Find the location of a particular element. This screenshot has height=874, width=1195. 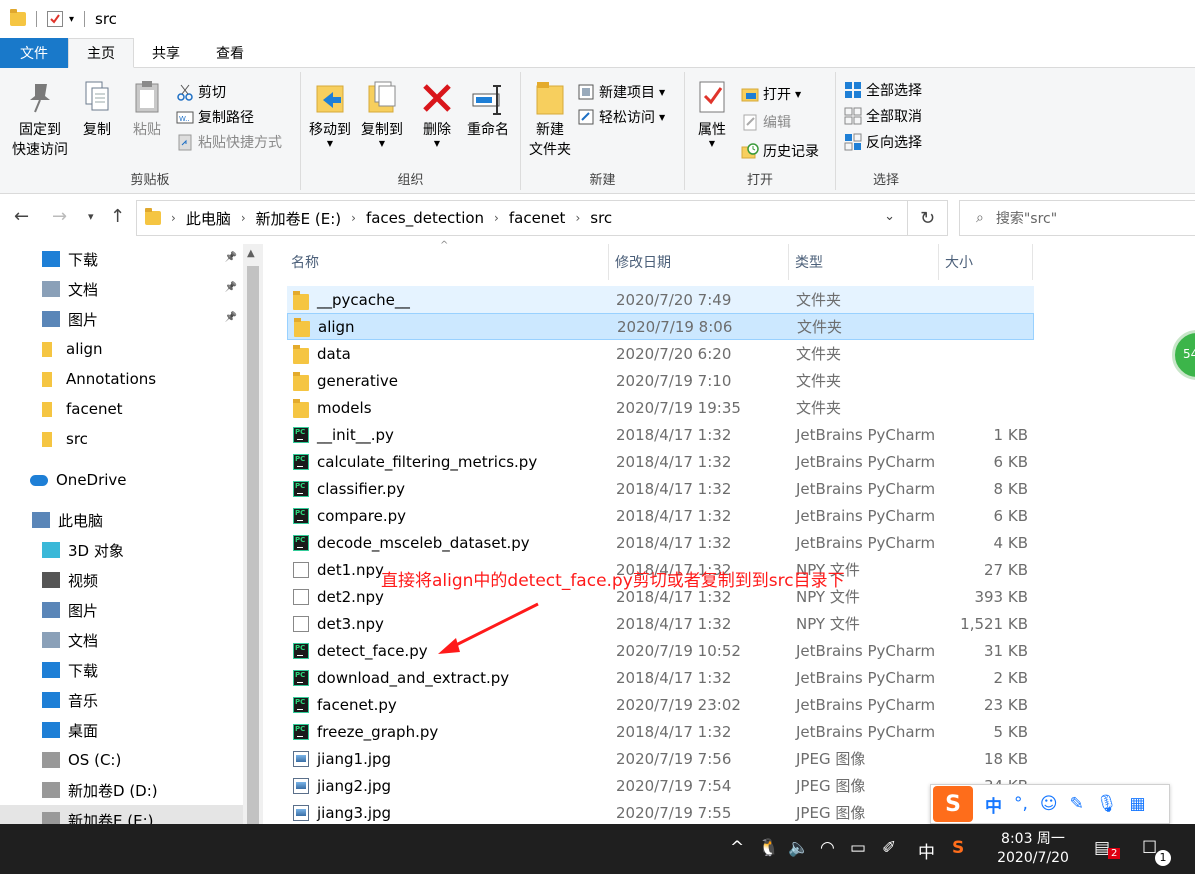

copy-button: 复制 is located at coordinates (97, 109).